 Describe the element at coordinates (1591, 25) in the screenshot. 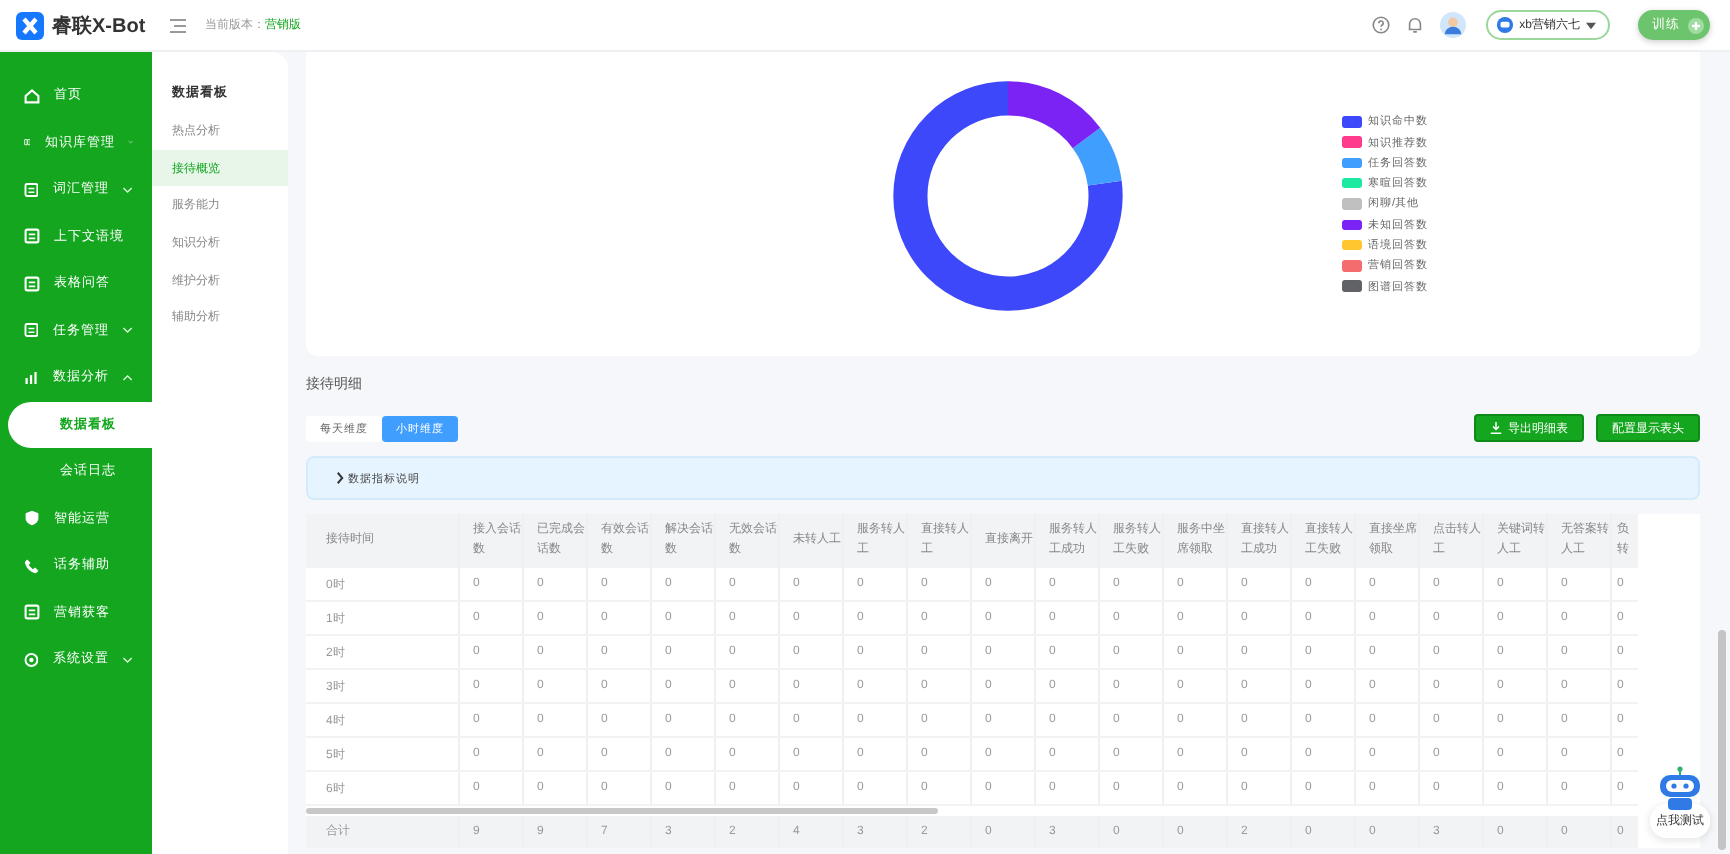

I see `caret-icon` at that location.